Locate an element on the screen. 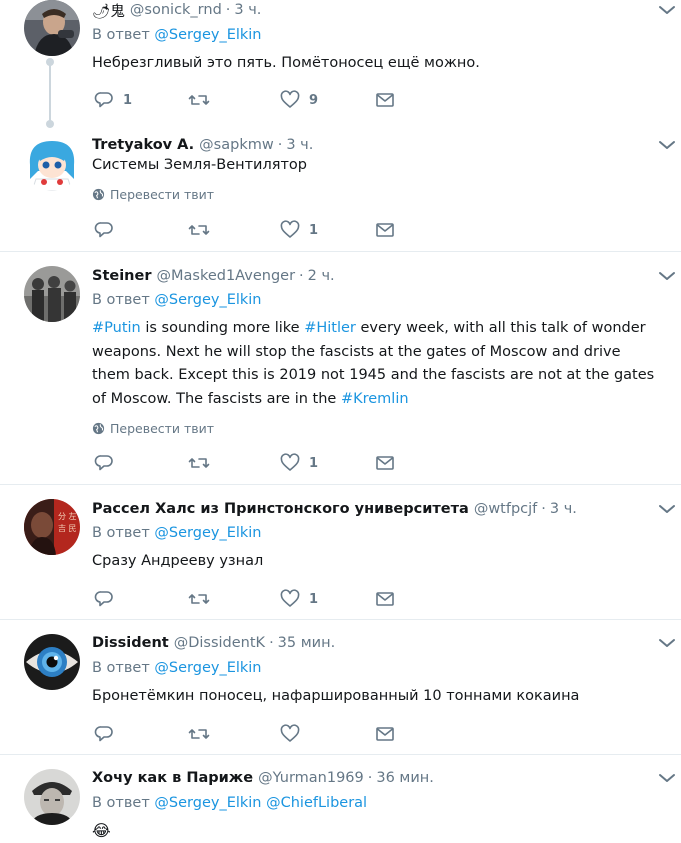  avatar: 分 左 吉 民 is located at coordinates (52, 527).